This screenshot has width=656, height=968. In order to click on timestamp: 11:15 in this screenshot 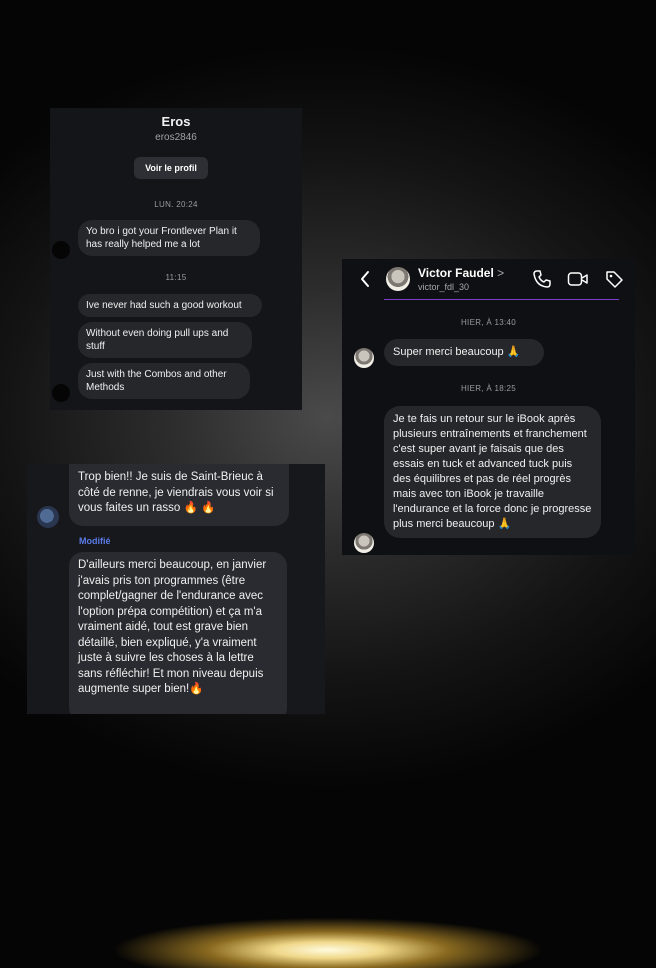, I will do `click(176, 277)`.